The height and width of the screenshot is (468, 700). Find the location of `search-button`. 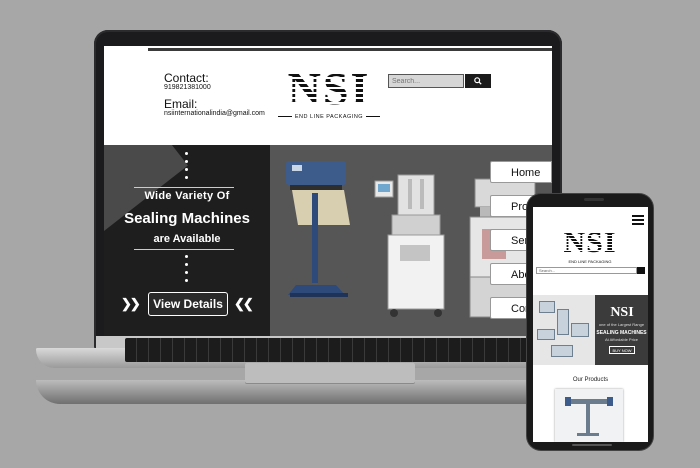

search-button is located at coordinates (478, 81).